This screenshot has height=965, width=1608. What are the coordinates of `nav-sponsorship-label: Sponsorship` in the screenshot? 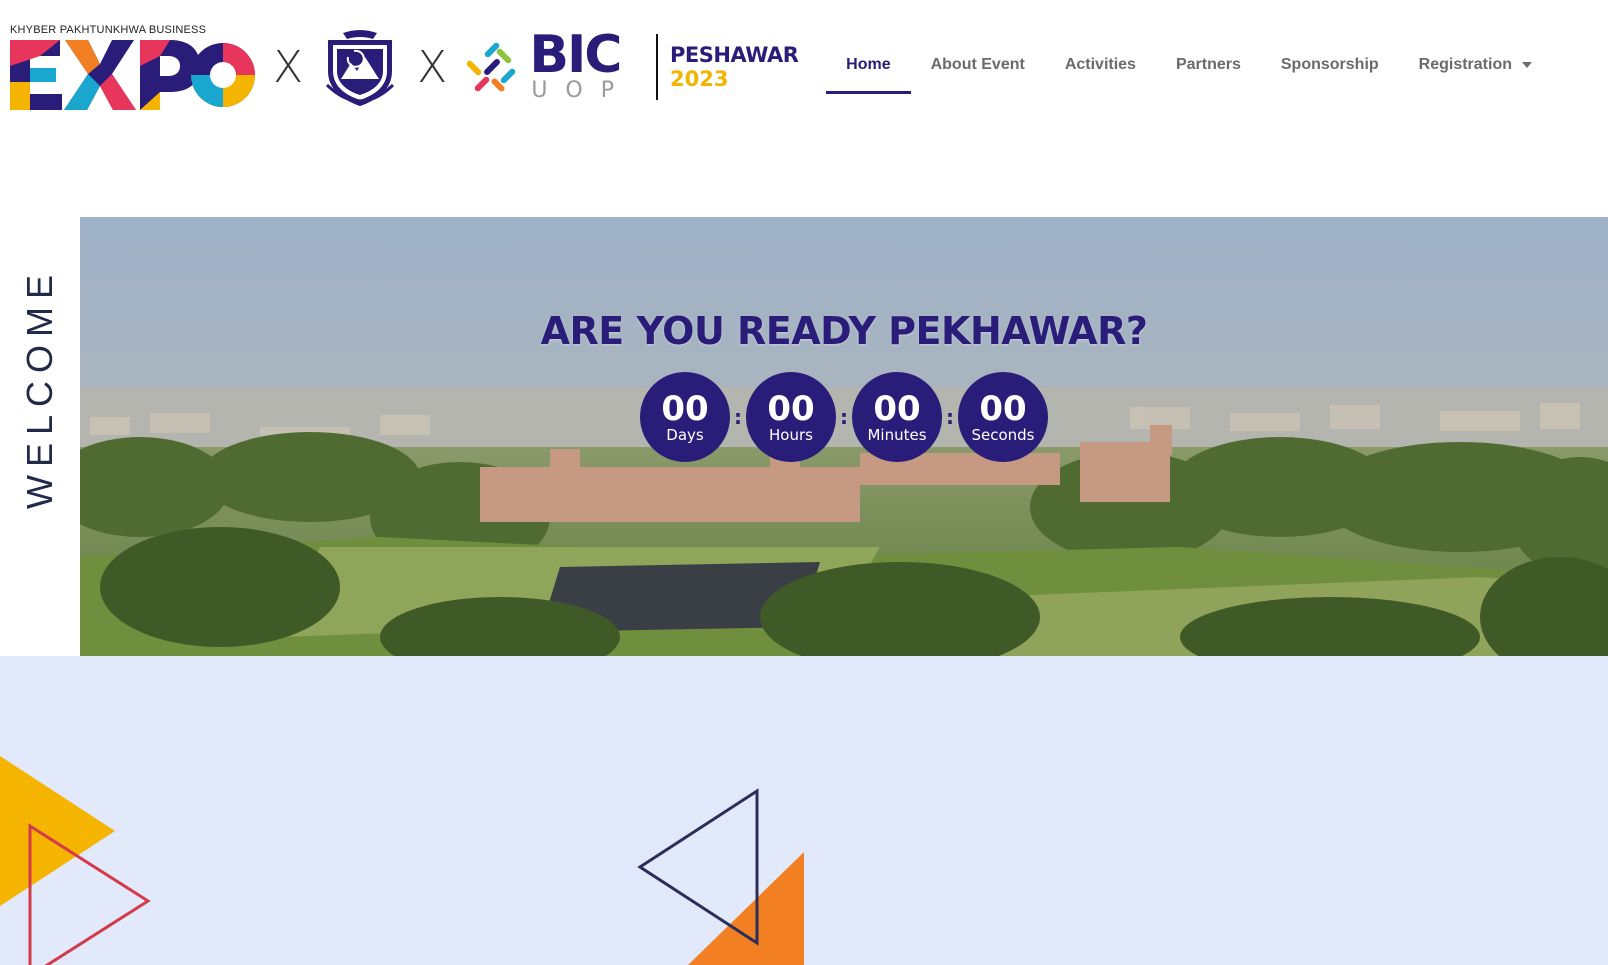 It's located at (1329, 64).